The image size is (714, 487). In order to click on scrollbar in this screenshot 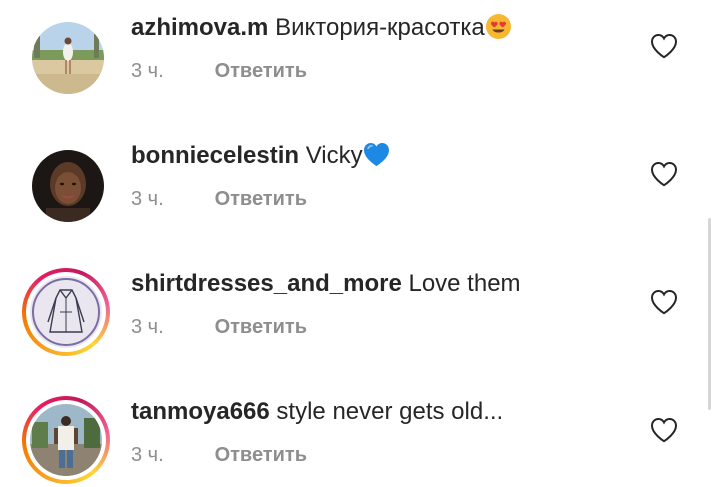, I will do `click(709, 314)`.